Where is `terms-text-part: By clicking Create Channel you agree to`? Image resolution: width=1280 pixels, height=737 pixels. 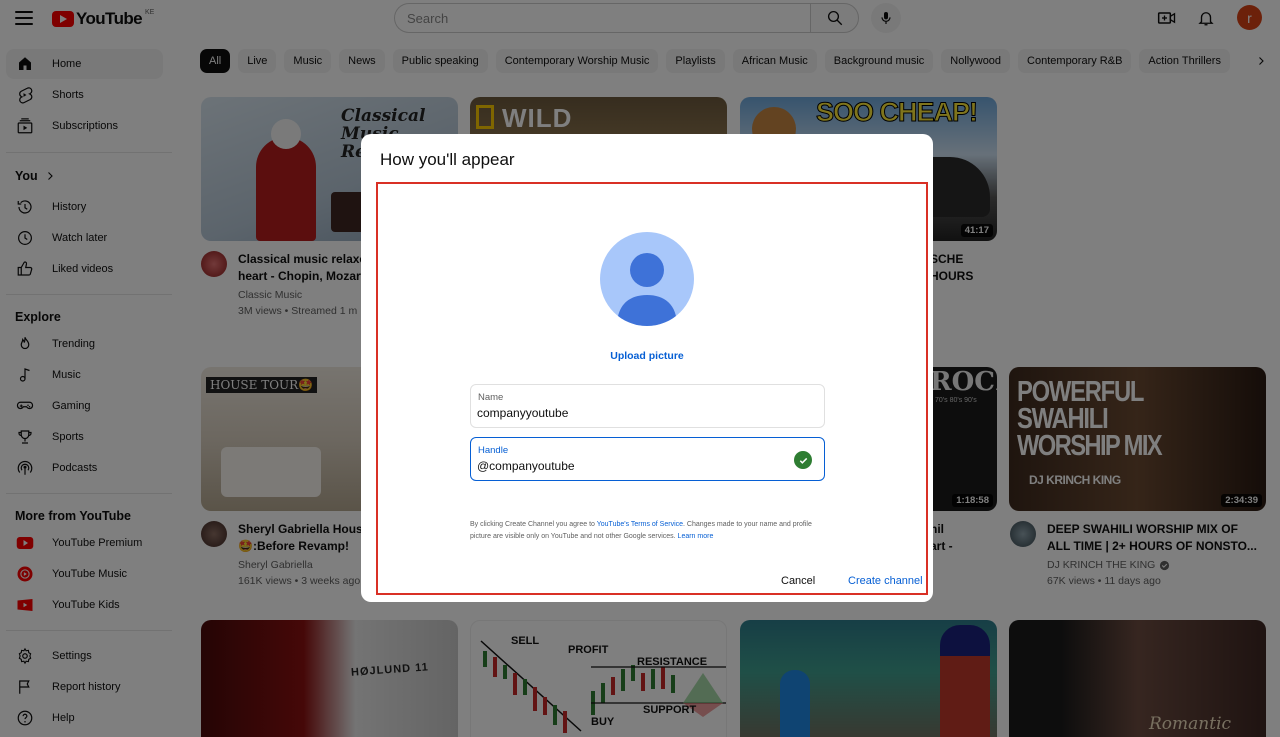
terms-text-part: By clicking Create Channel you agree to is located at coordinates (533, 524).